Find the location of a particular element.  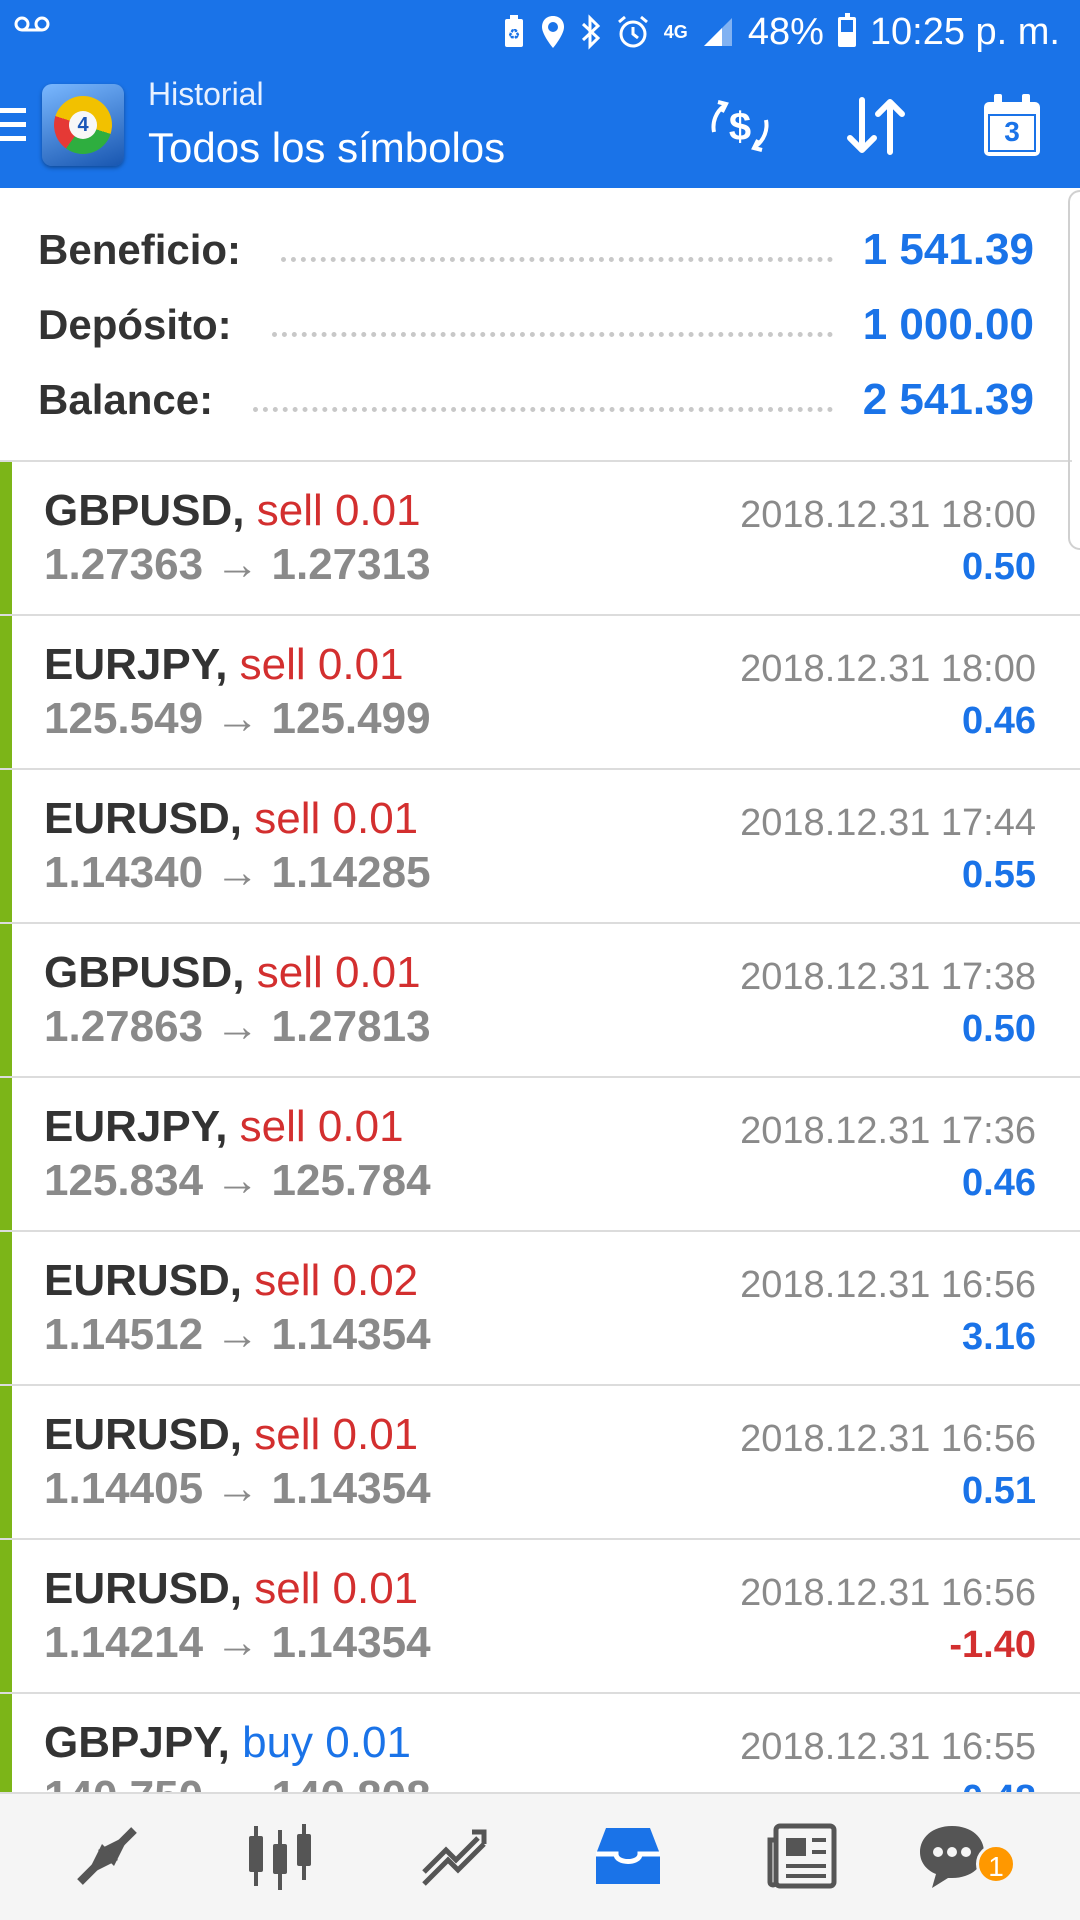

calendar-icon: 3 is located at coordinates (1012, 128).